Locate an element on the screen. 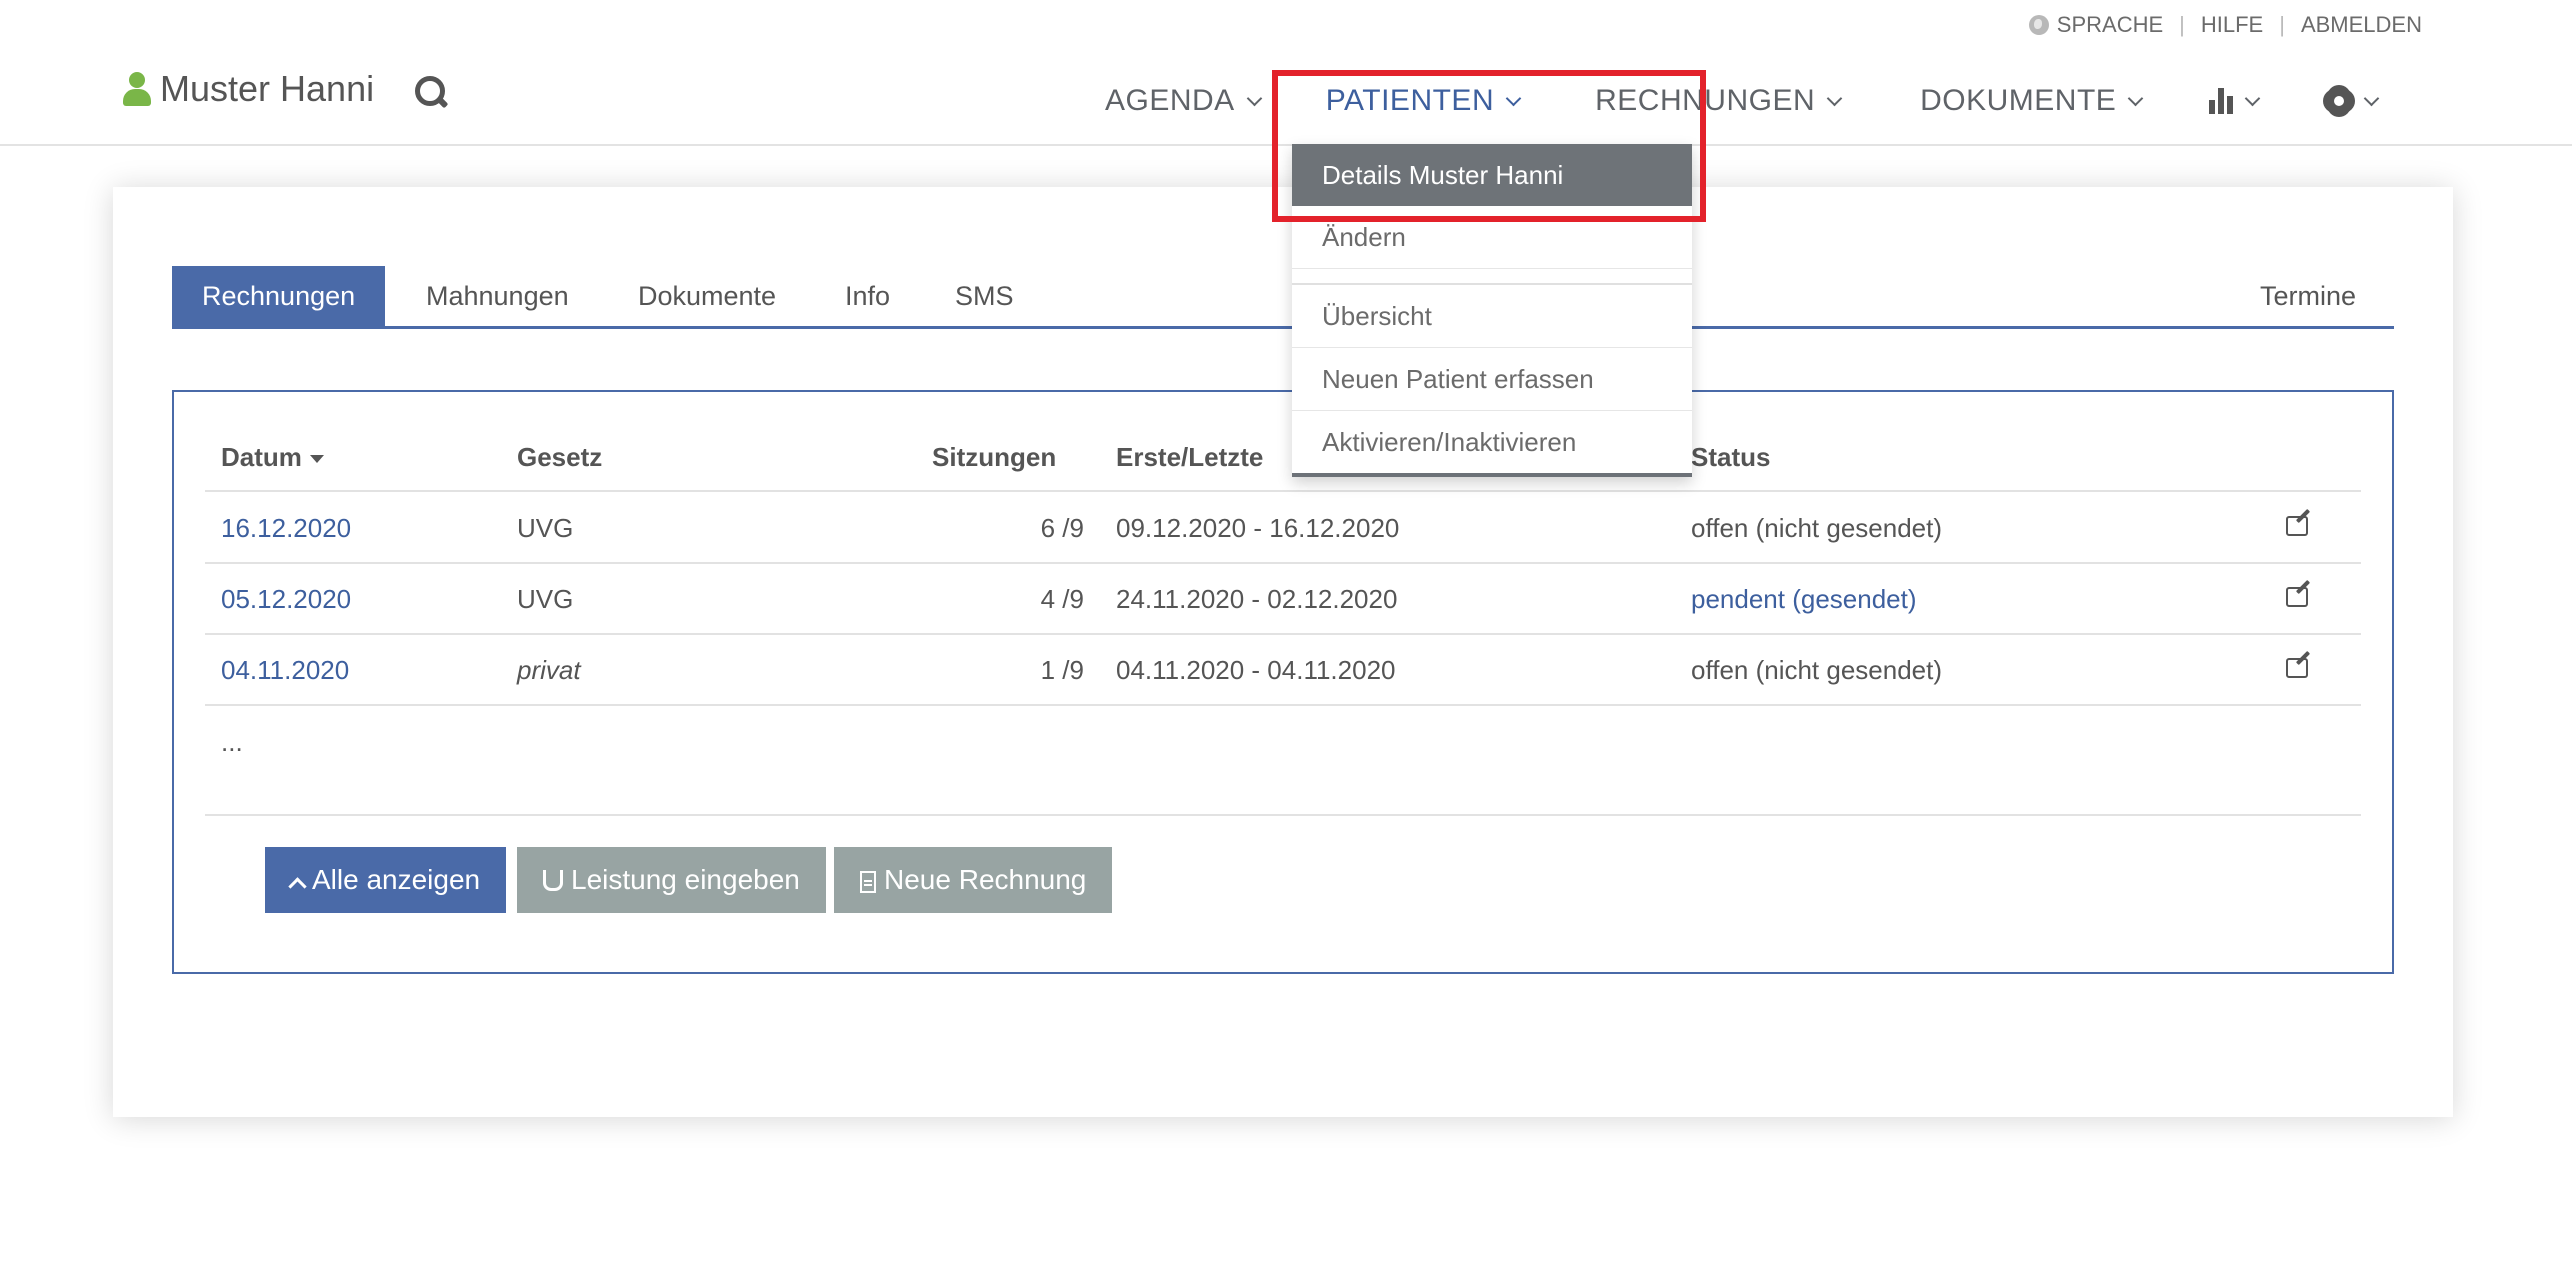 The height and width of the screenshot is (1261, 2572). main-nav: AGENDA PATIENTEN RECHNUNGEN DOKUMENTE is located at coordinates (1742, 101).